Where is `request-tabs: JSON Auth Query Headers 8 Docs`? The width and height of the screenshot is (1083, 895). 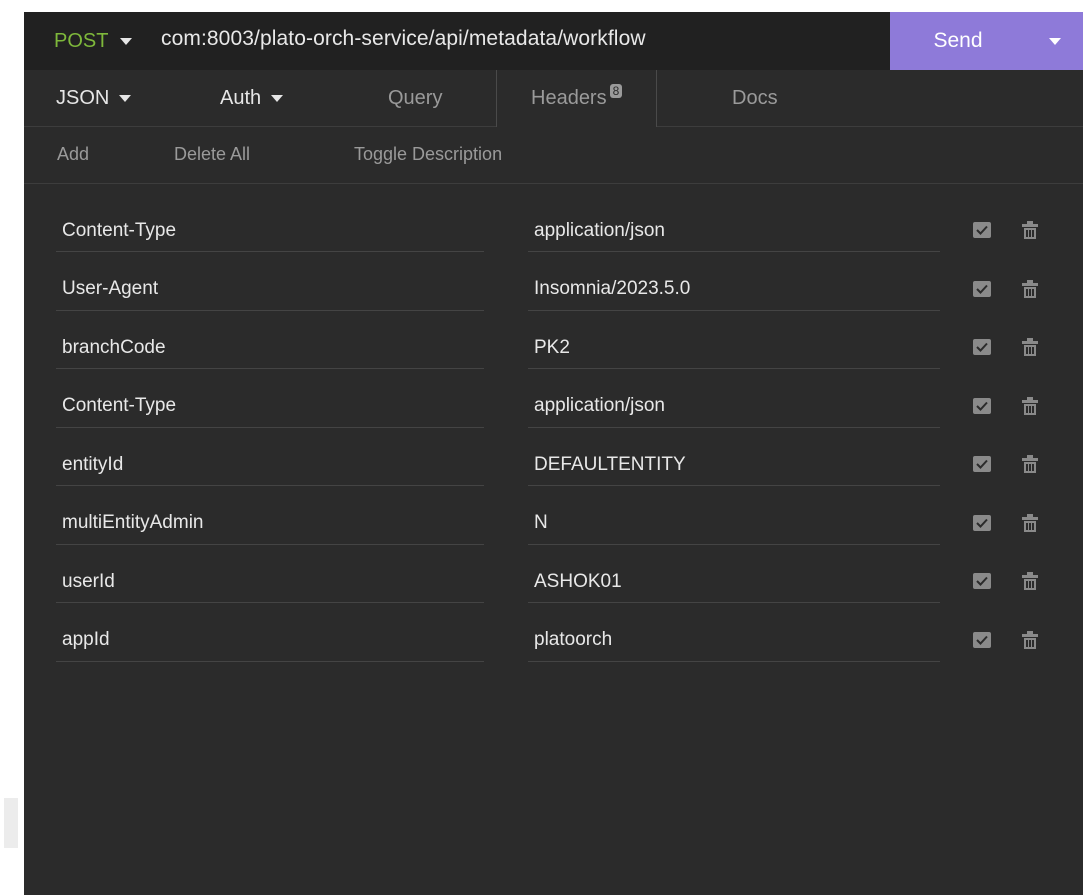
request-tabs: JSON Auth Query Headers 8 Docs is located at coordinates (553, 98).